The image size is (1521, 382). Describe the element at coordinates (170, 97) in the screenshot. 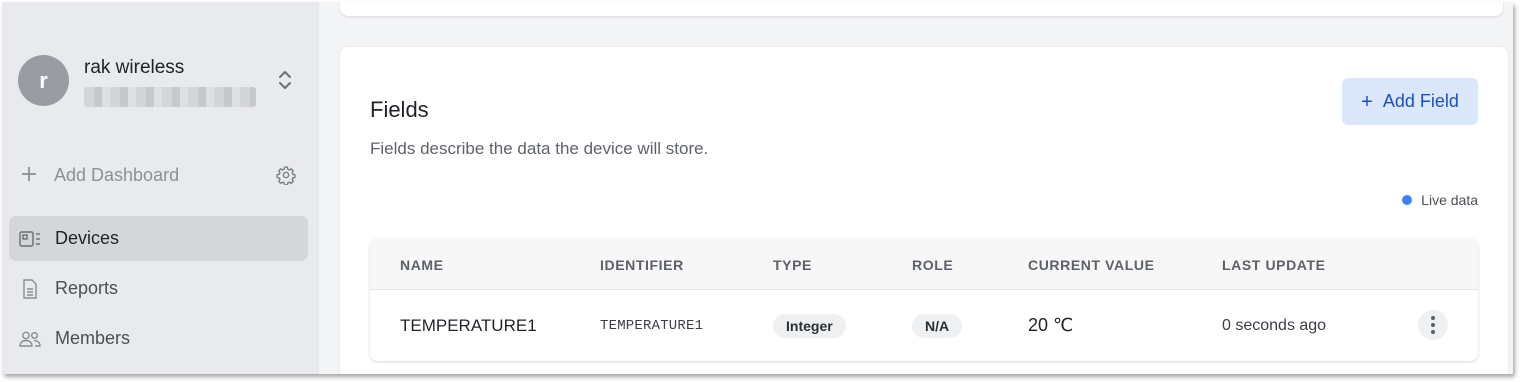

I see `account-email-redacted` at that location.